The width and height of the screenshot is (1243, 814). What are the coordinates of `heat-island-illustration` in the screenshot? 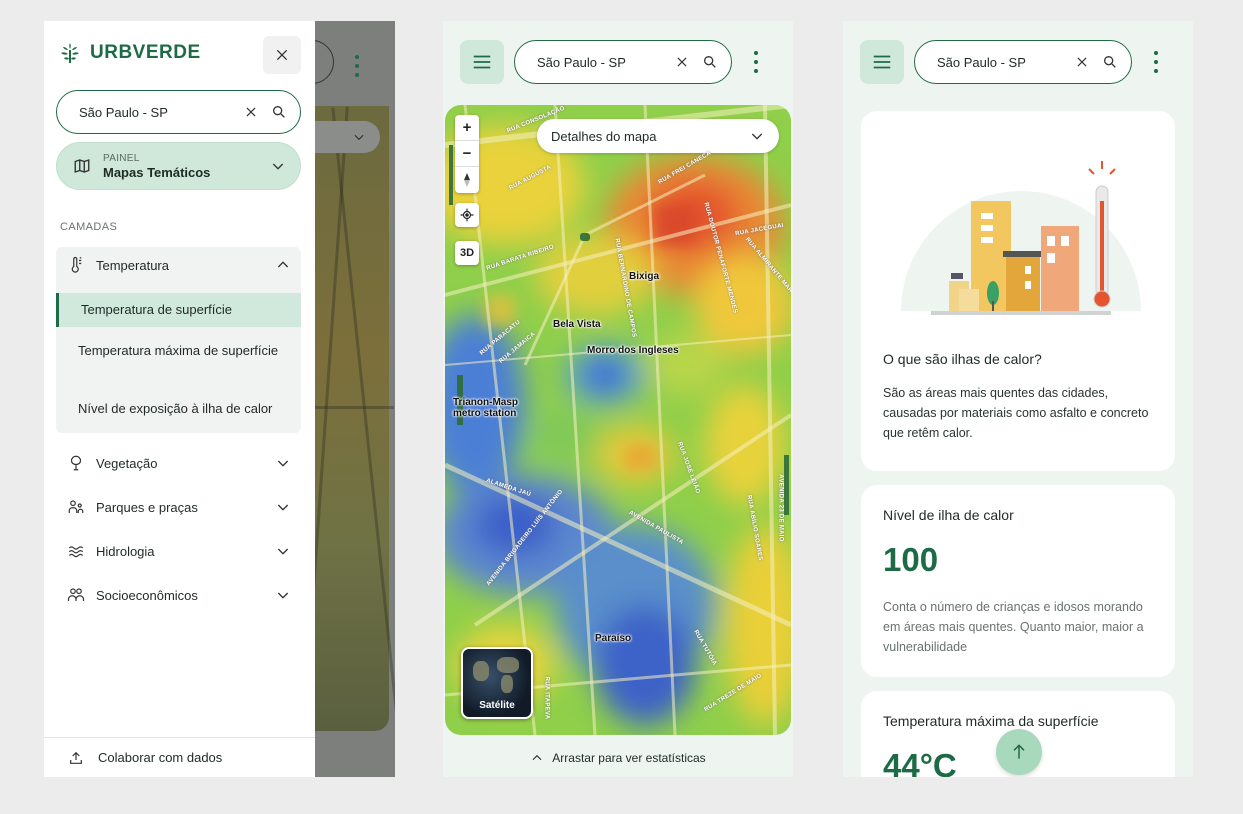 It's located at (1021, 238).